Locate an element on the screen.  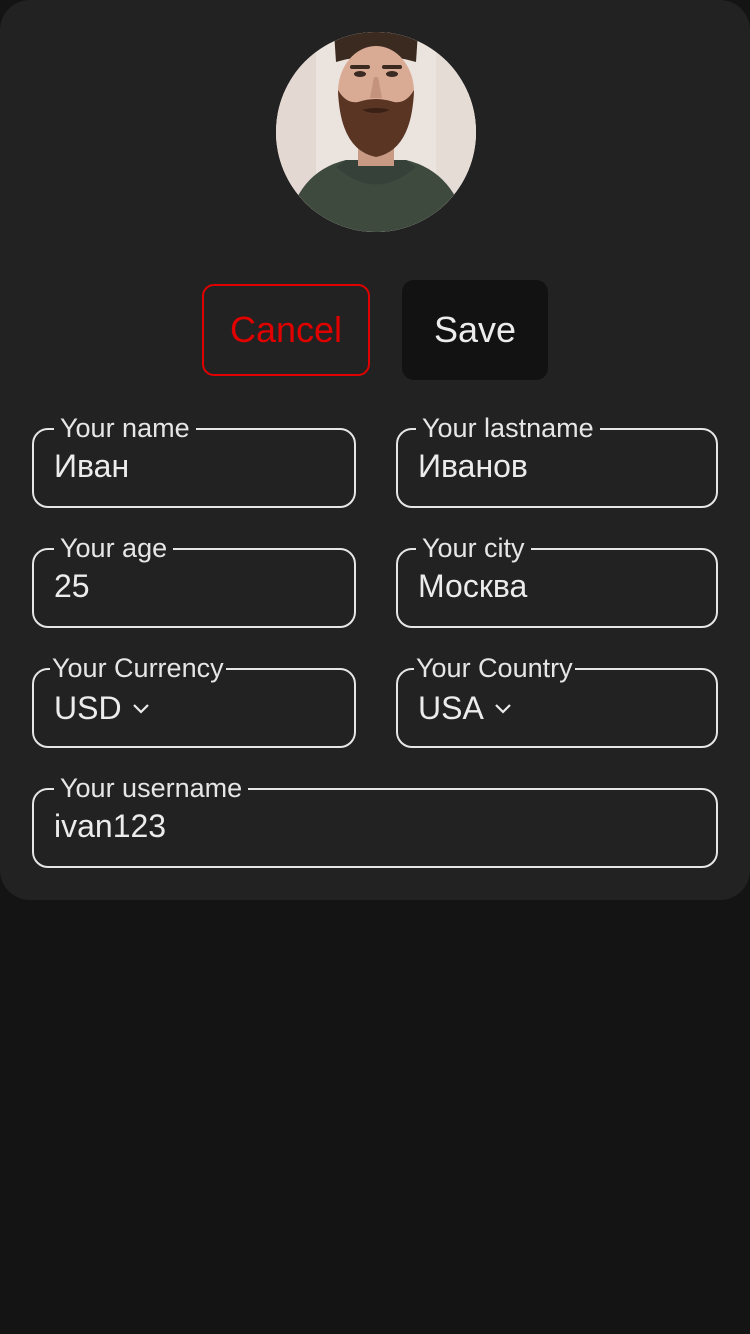
name-field: Your name Иван is located at coordinates (194, 461).